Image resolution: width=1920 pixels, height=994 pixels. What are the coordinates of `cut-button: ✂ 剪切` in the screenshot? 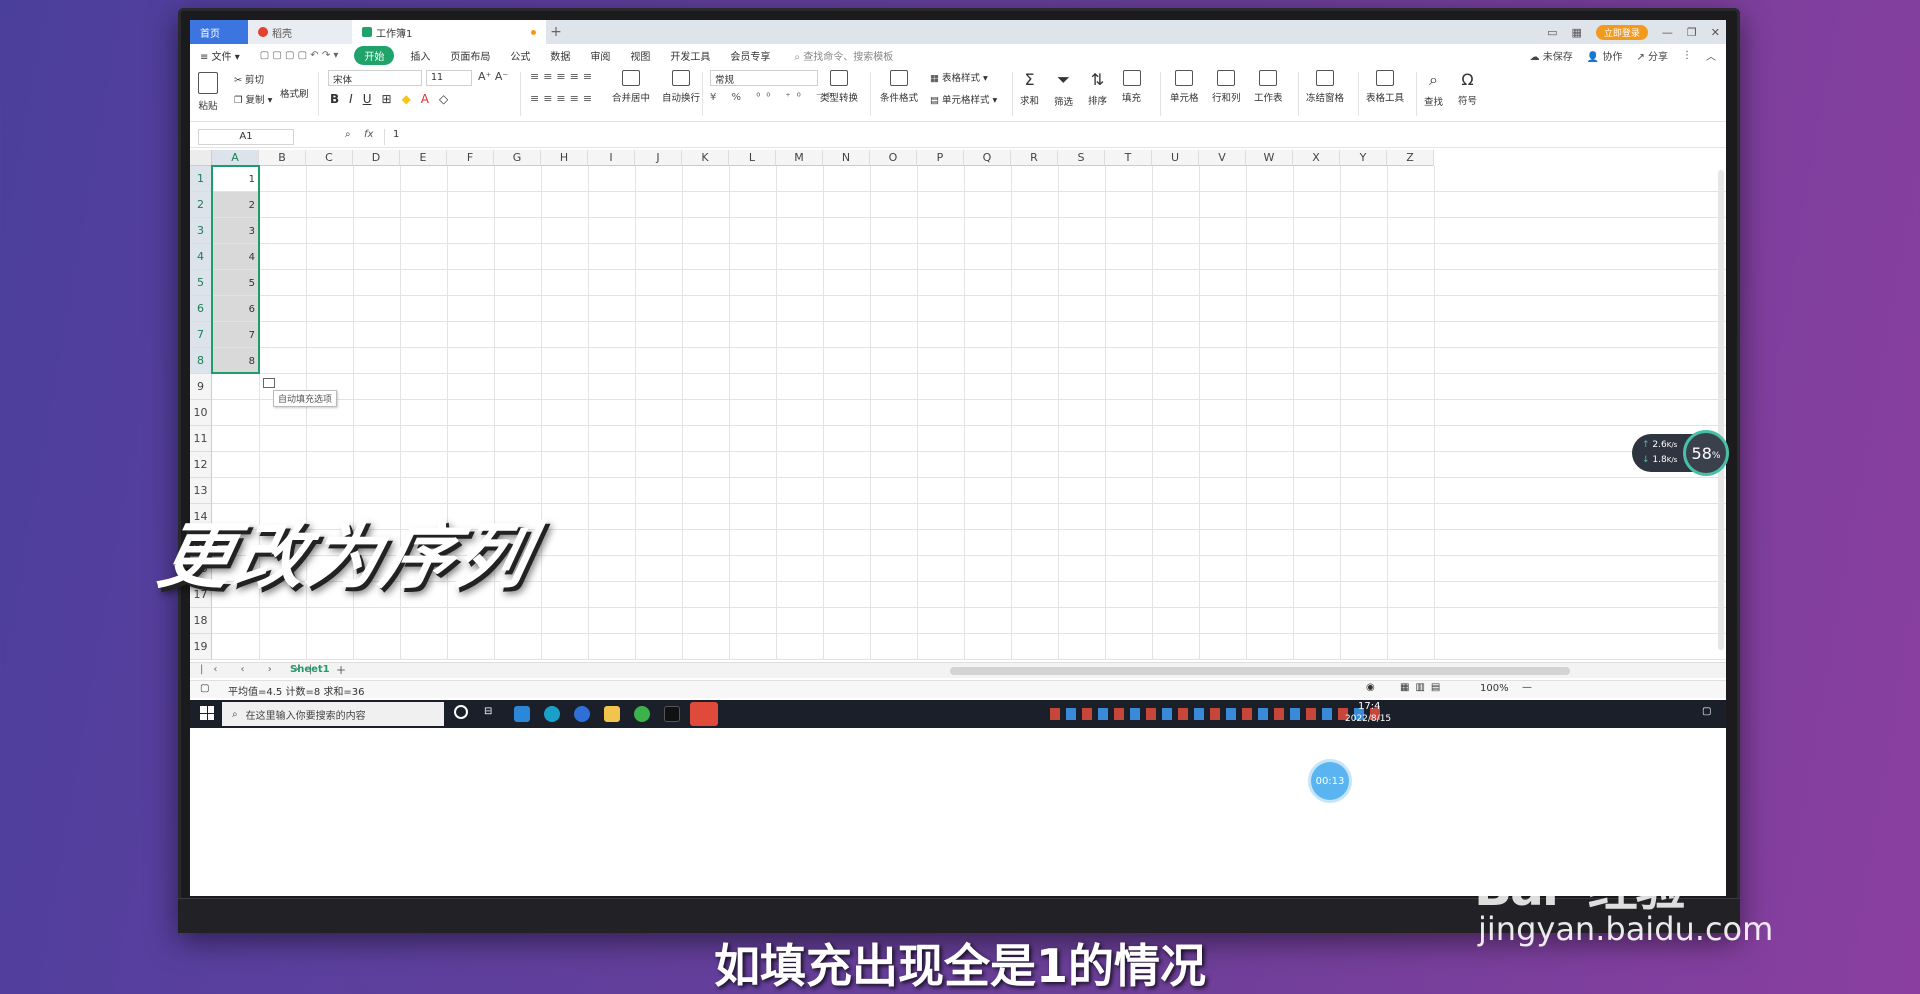 It's located at (253, 79).